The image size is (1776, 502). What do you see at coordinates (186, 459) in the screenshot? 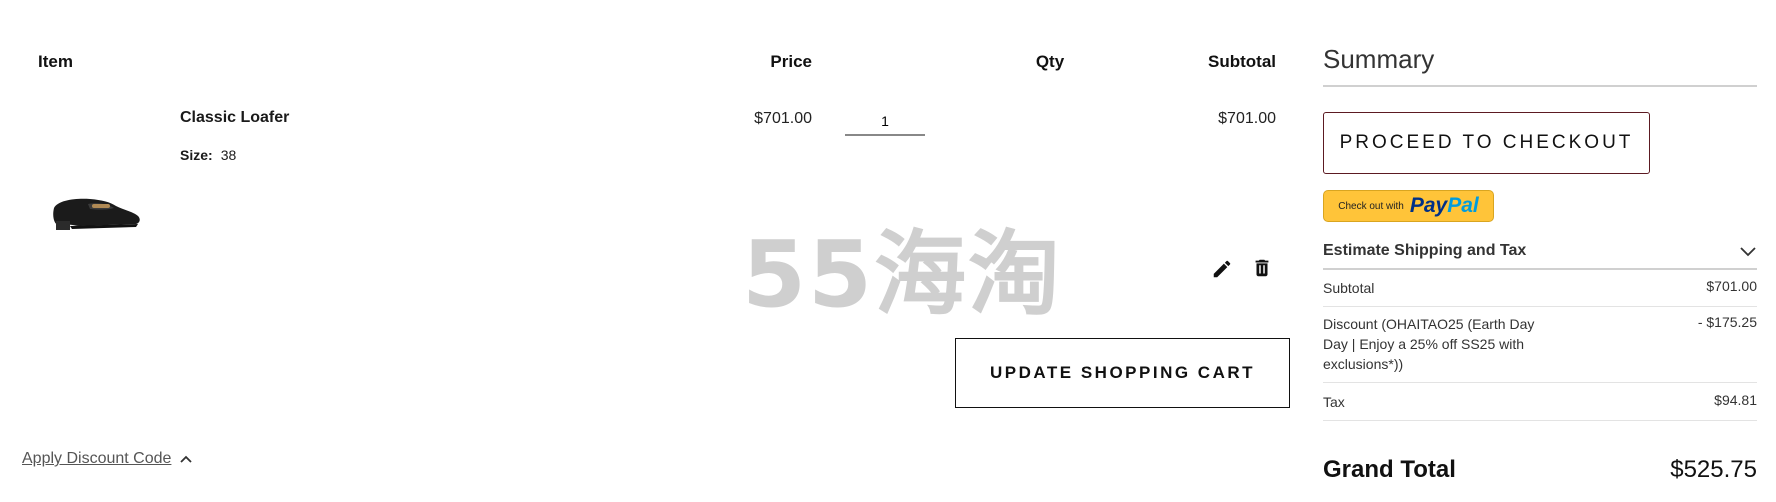
I see `chevron-up-icon` at bounding box center [186, 459].